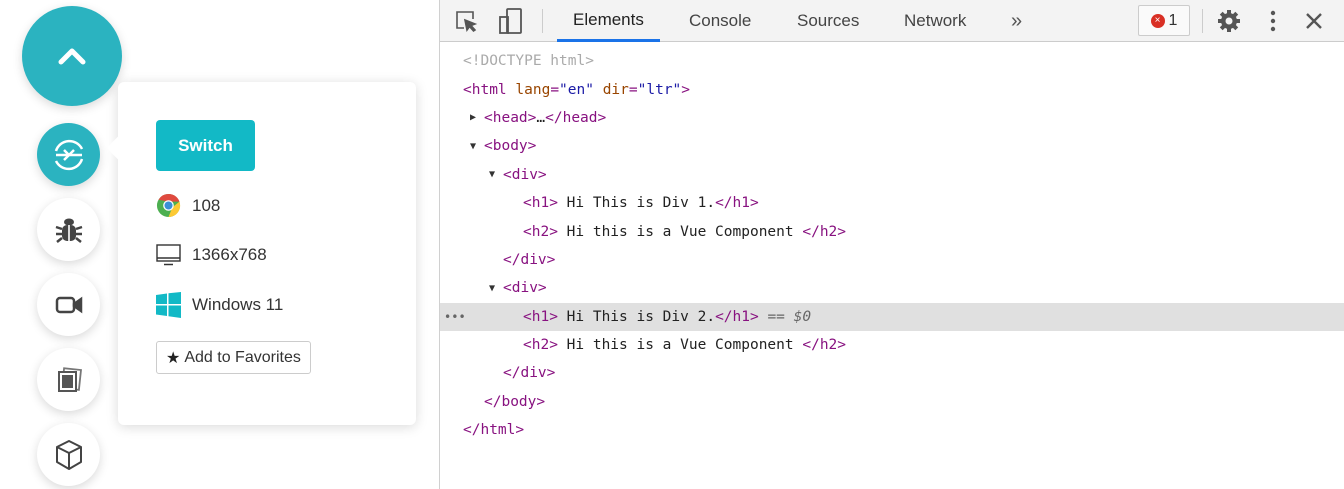  What do you see at coordinates (229, 254) in the screenshot?
I see `resolution: 1366x768` at bounding box center [229, 254].